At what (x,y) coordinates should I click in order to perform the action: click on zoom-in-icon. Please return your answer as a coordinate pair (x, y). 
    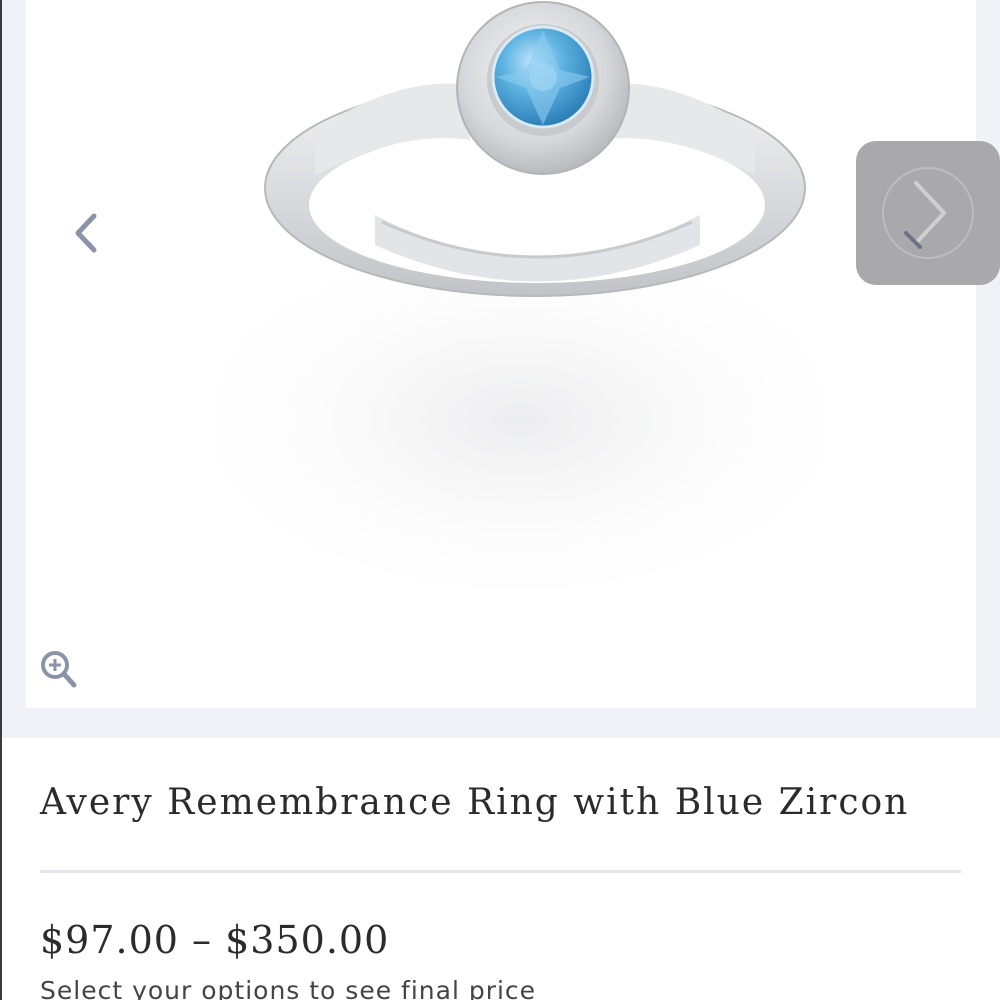
    Looking at the image, I should click on (59, 669).